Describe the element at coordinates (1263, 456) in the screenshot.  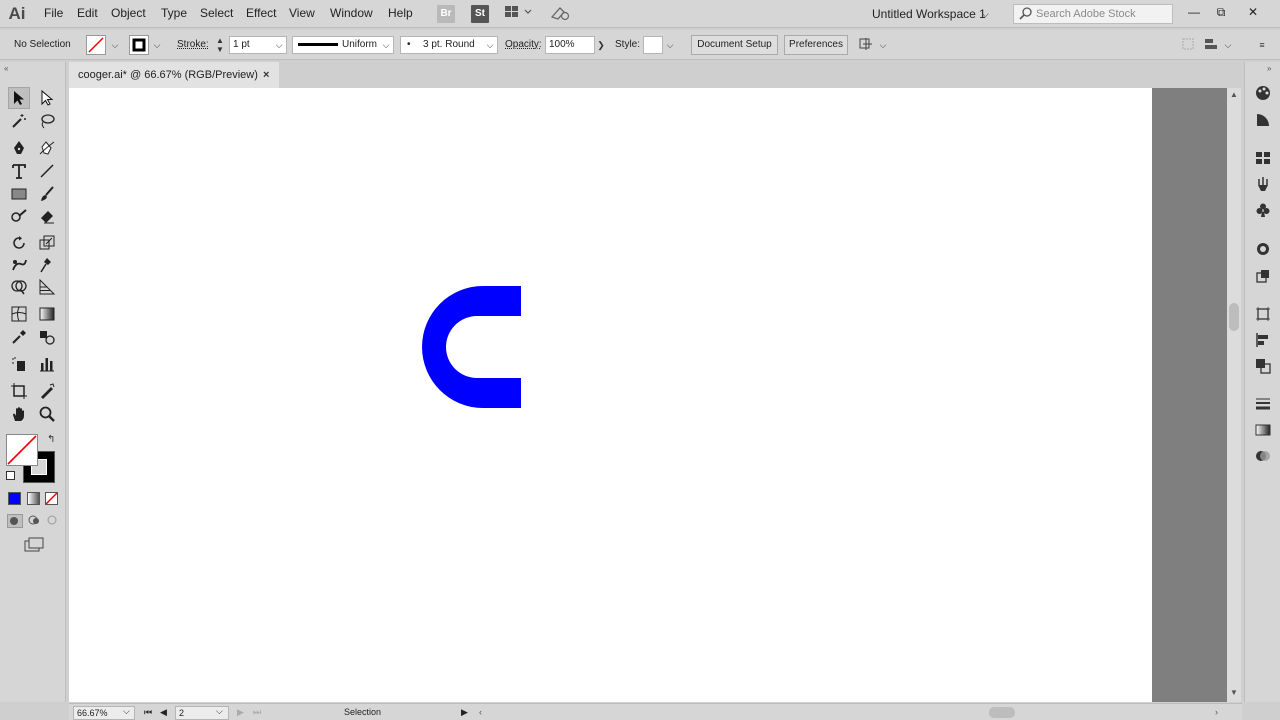
I see `transparency-icon` at that location.